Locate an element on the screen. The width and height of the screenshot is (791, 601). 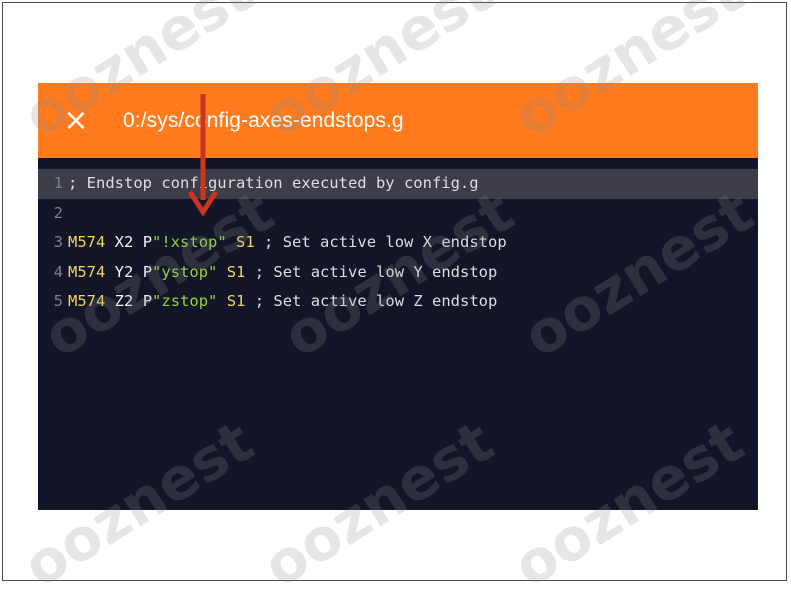
code-comment: ; Set active low X endstop is located at coordinates (385, 242).